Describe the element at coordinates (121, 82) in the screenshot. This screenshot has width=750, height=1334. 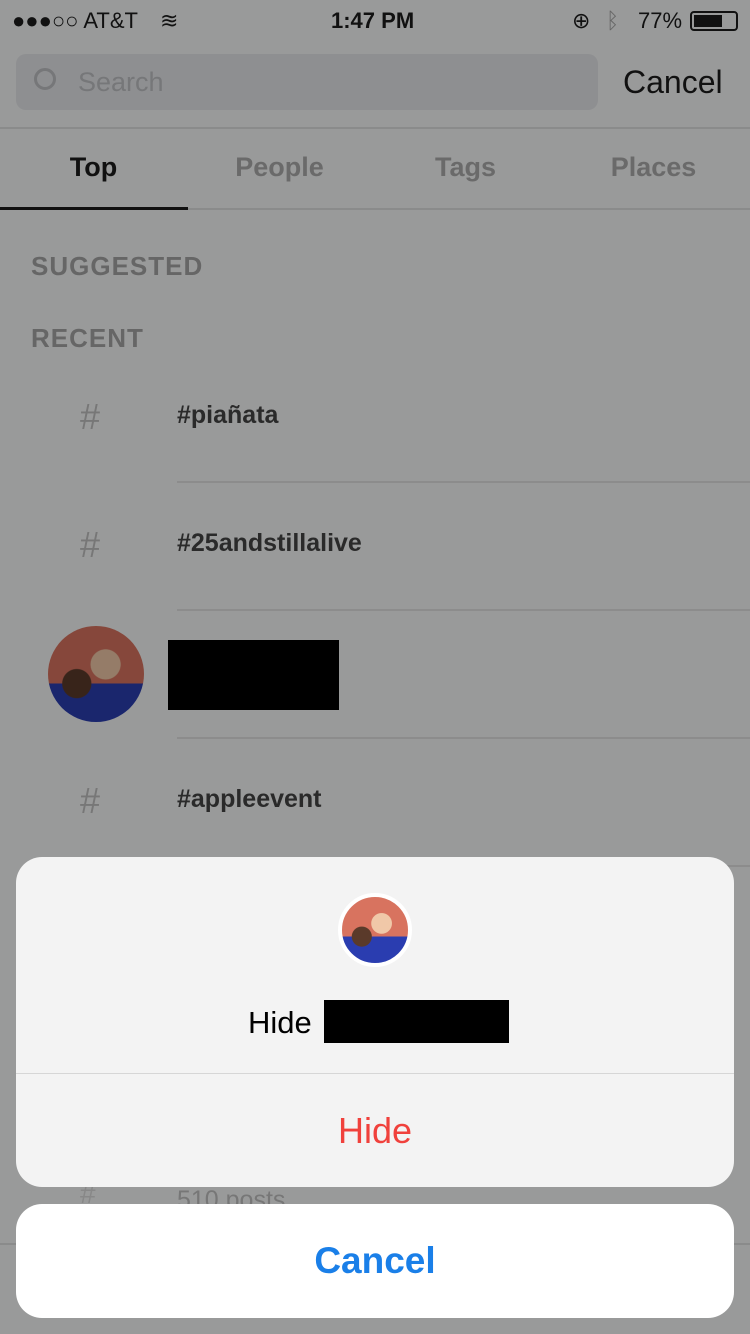
I see `search-placeholder: Search` at that location.